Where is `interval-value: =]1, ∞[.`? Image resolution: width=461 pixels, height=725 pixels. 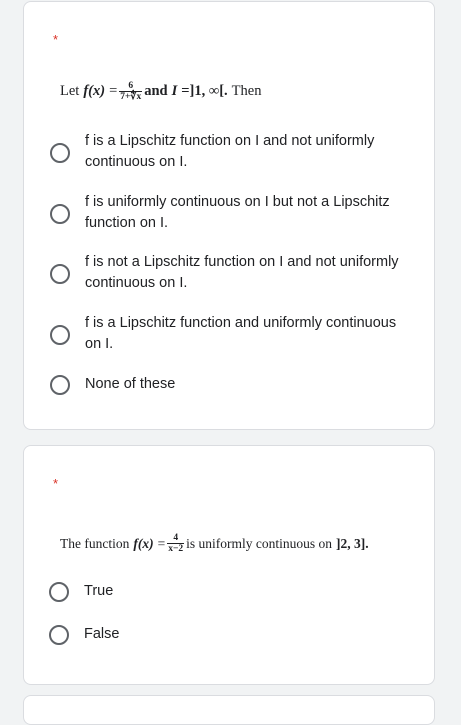 interval-value: =]1, ∞[. is located at coordinates (204, 91).